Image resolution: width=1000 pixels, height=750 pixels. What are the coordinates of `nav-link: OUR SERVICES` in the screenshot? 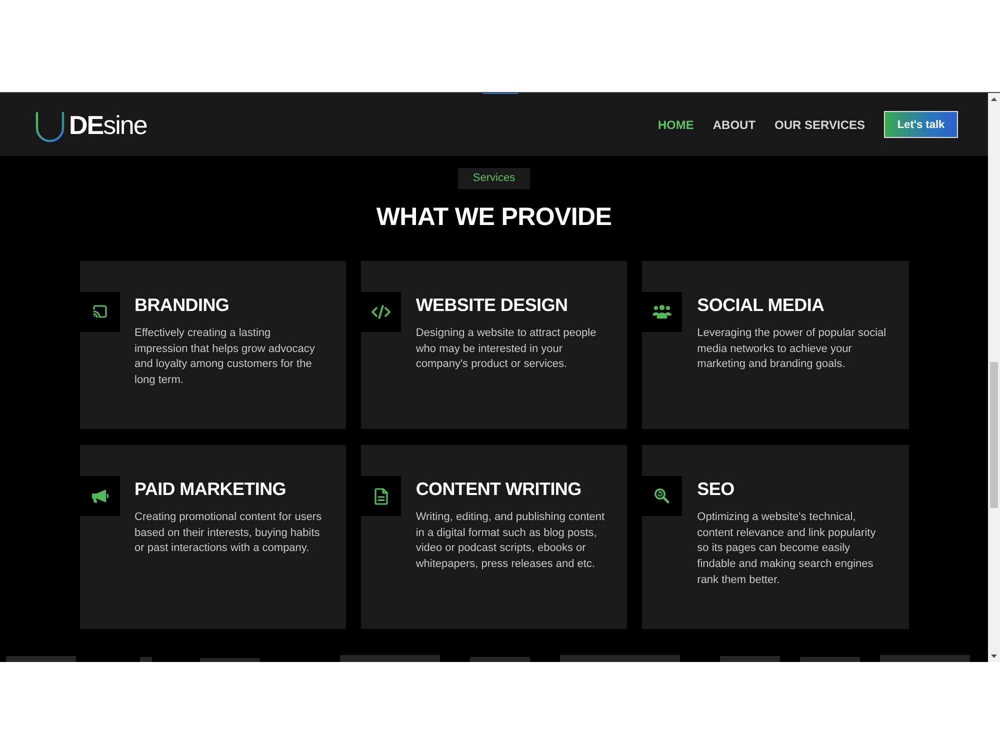 It's located at (819, 125).